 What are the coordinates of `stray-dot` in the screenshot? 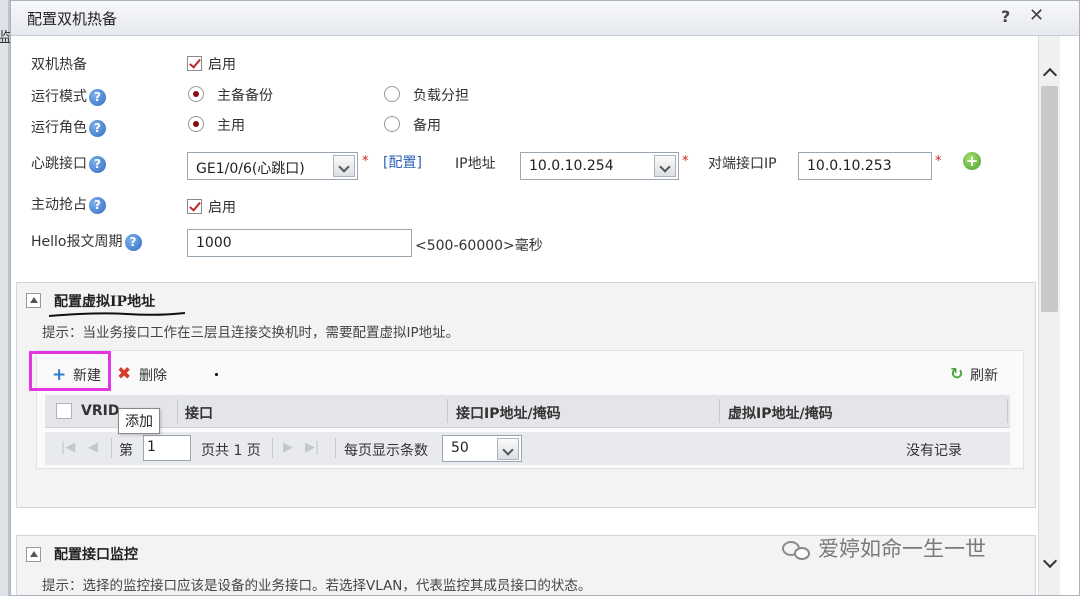 It's located at (216, 374).